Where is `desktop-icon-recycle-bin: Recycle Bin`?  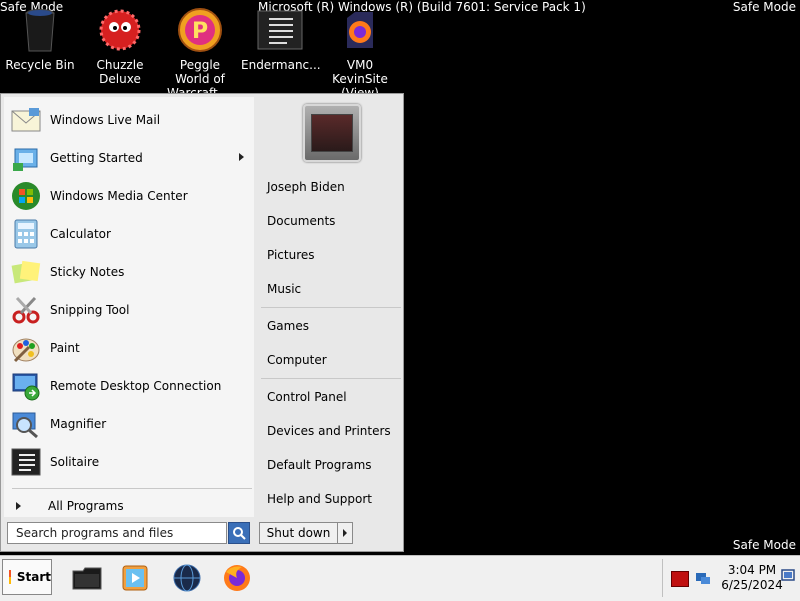 desktop-icon-recycle-bin: Recycle Bin is located at coordinates (40, 39).